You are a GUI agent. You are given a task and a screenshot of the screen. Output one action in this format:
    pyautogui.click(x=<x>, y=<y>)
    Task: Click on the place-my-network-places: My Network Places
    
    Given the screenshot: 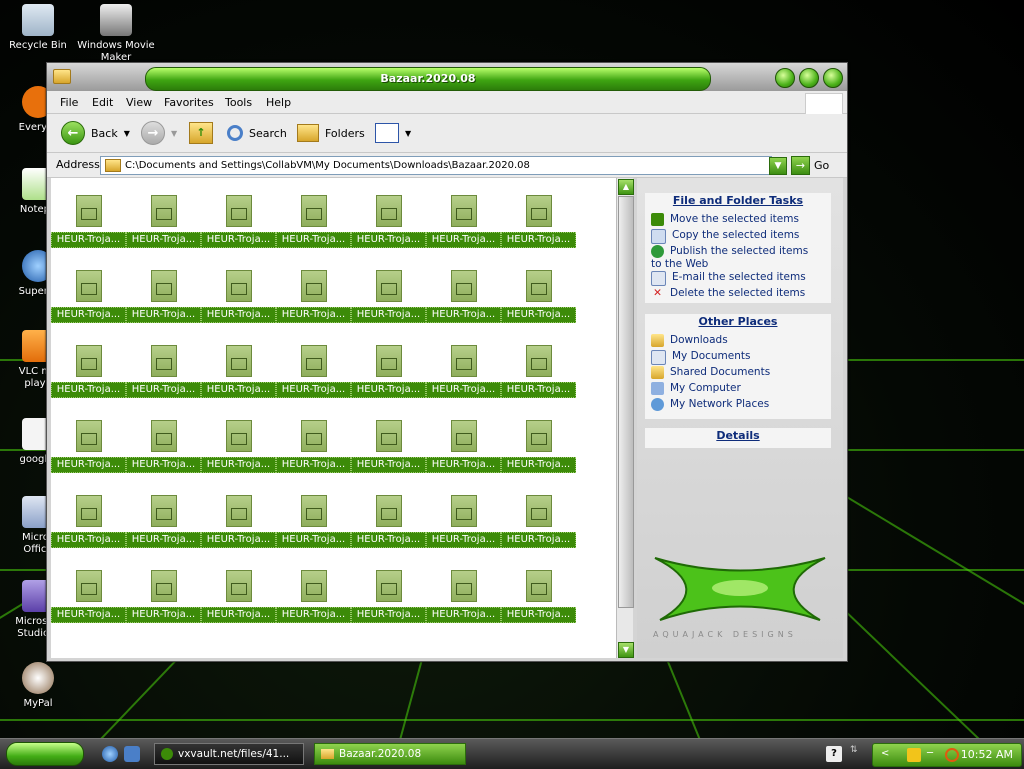 What is the action you would take?
    pyautogui.click(x=710, y=404)
    